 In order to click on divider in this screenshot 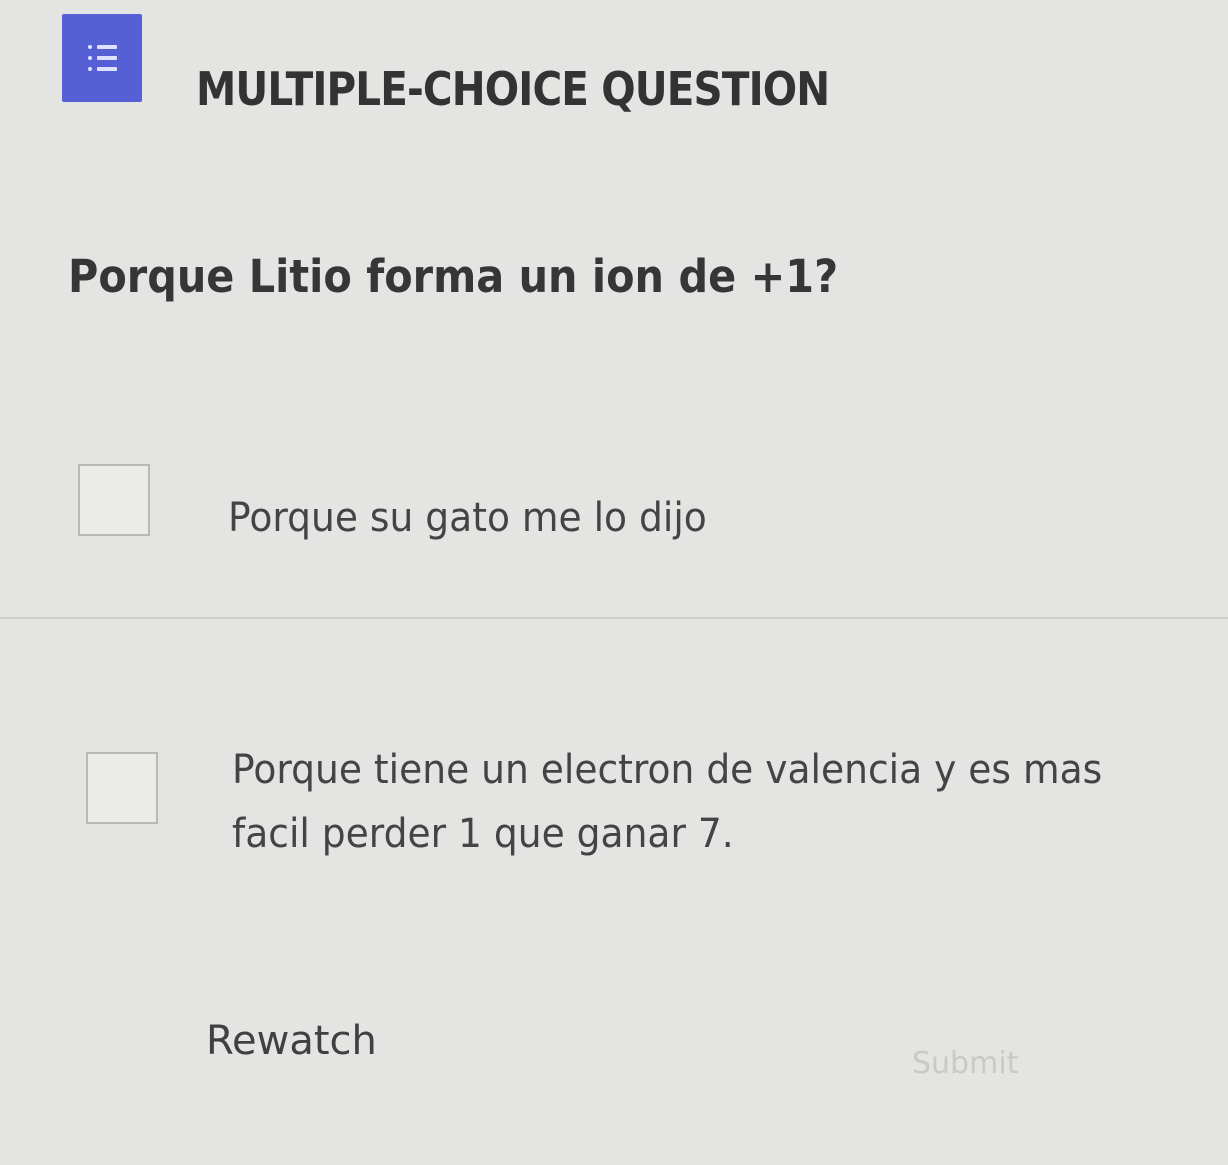, I will do `click(614, 618)`.